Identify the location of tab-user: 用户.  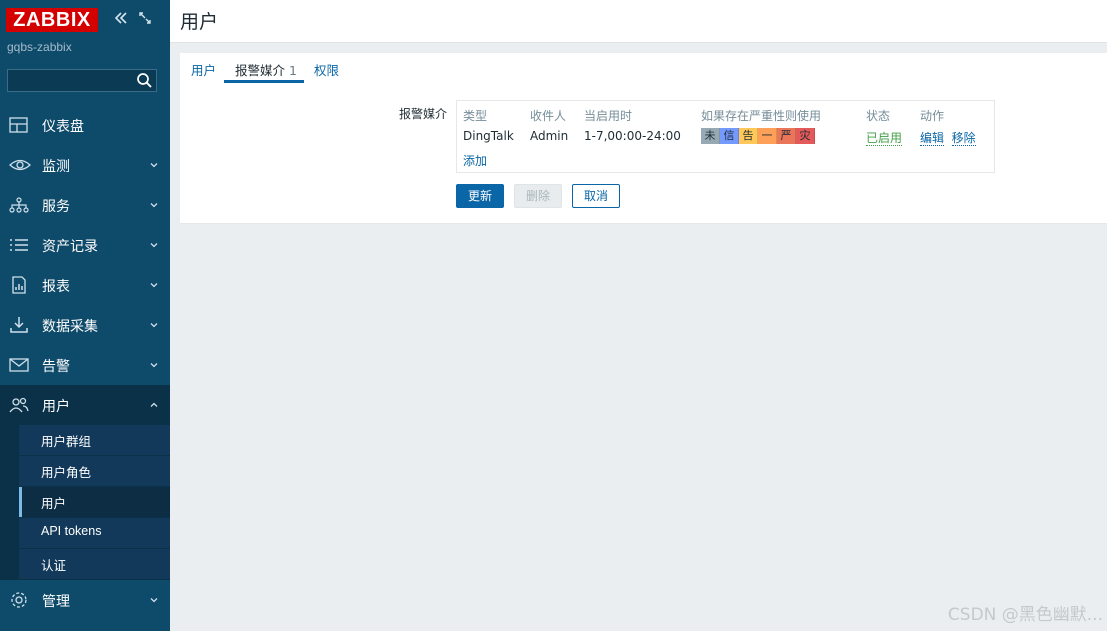
(203, 69).